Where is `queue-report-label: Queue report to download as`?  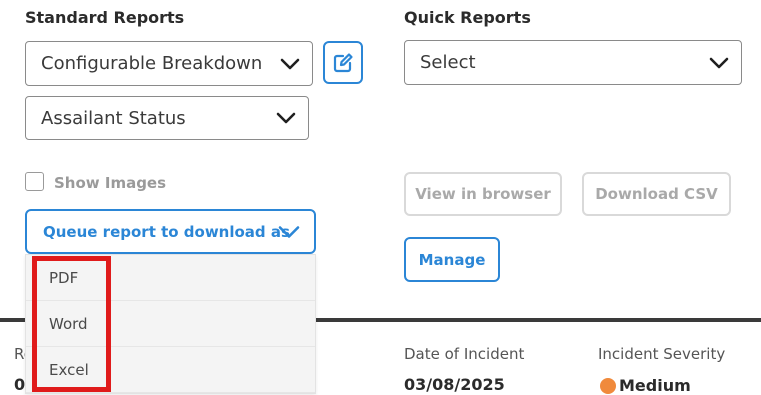
queue-report-label: Queue report to download as is located at coordinates (166, 231).